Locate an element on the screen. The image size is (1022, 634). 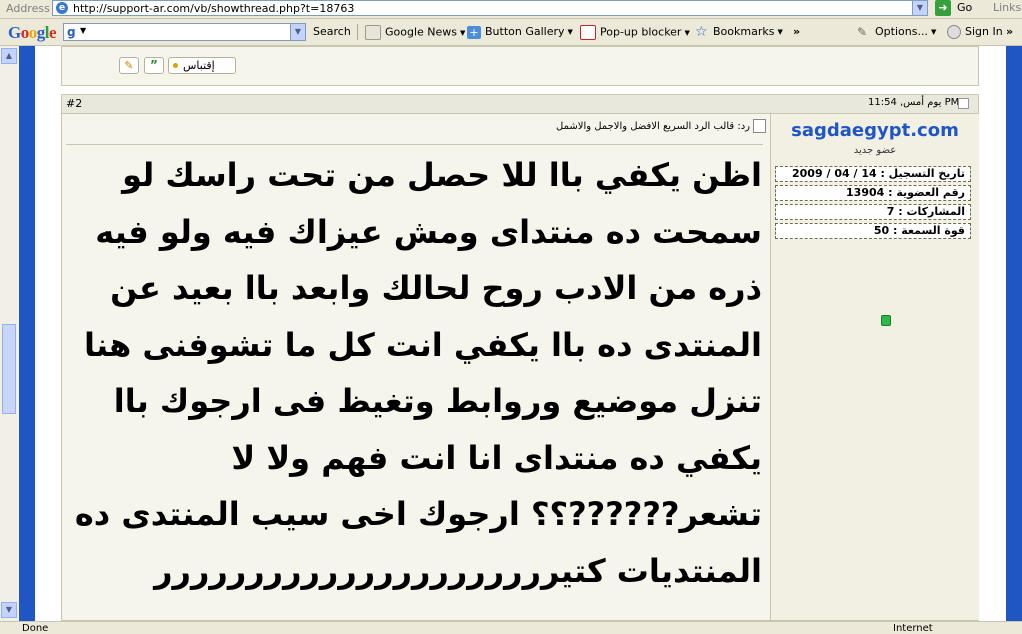
search-button: Search is located at coordinates (332, 31).